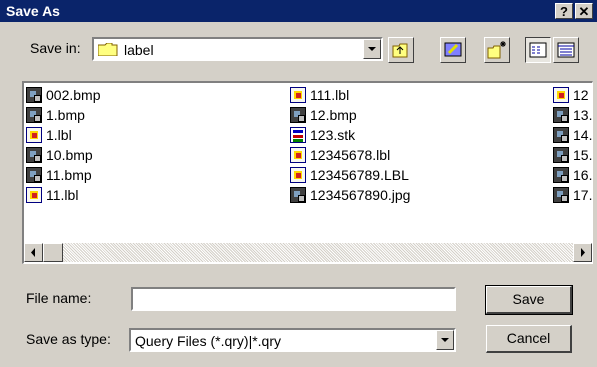 The width and height of the screenshot is (597, 367). I want to click on title-bar: Save As ? ✕, so click(298, 11).